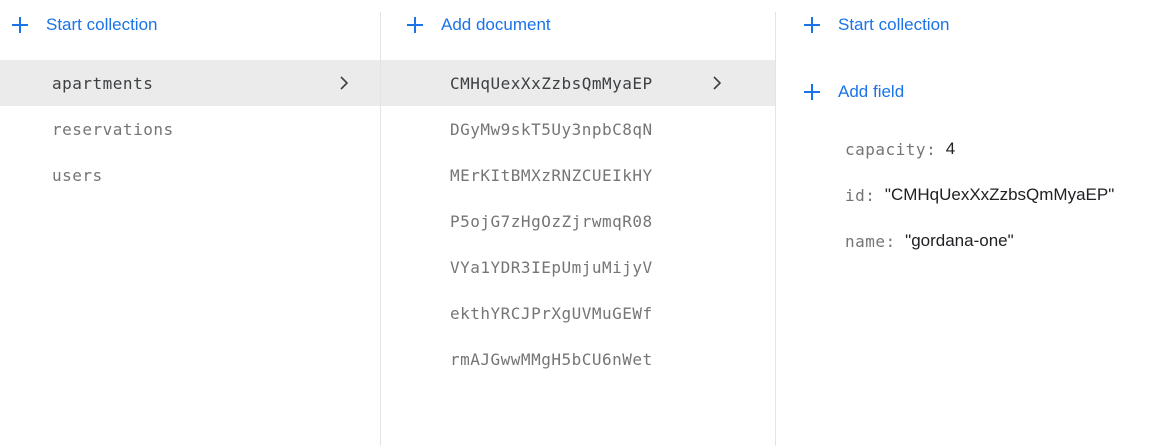 This screenshot has width=1163, height=446. Describe the element at coordinates (496, 24) in the screenshot. I see `add-document-label: Add document` at that location.